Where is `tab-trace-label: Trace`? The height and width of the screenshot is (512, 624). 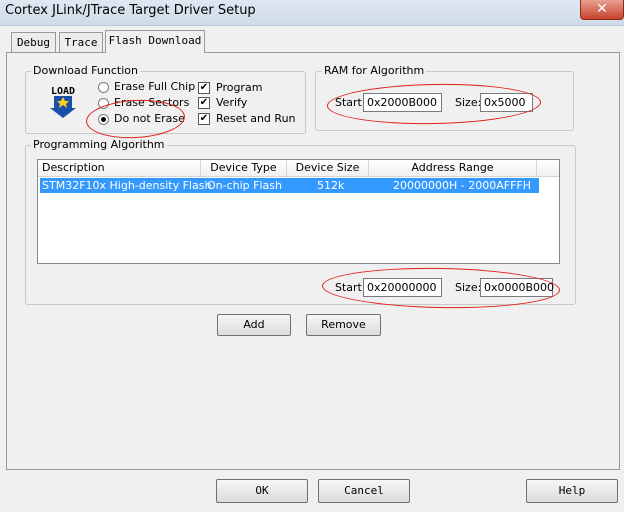
tab-trace-label: Trace is located at coordinates (81, 42).